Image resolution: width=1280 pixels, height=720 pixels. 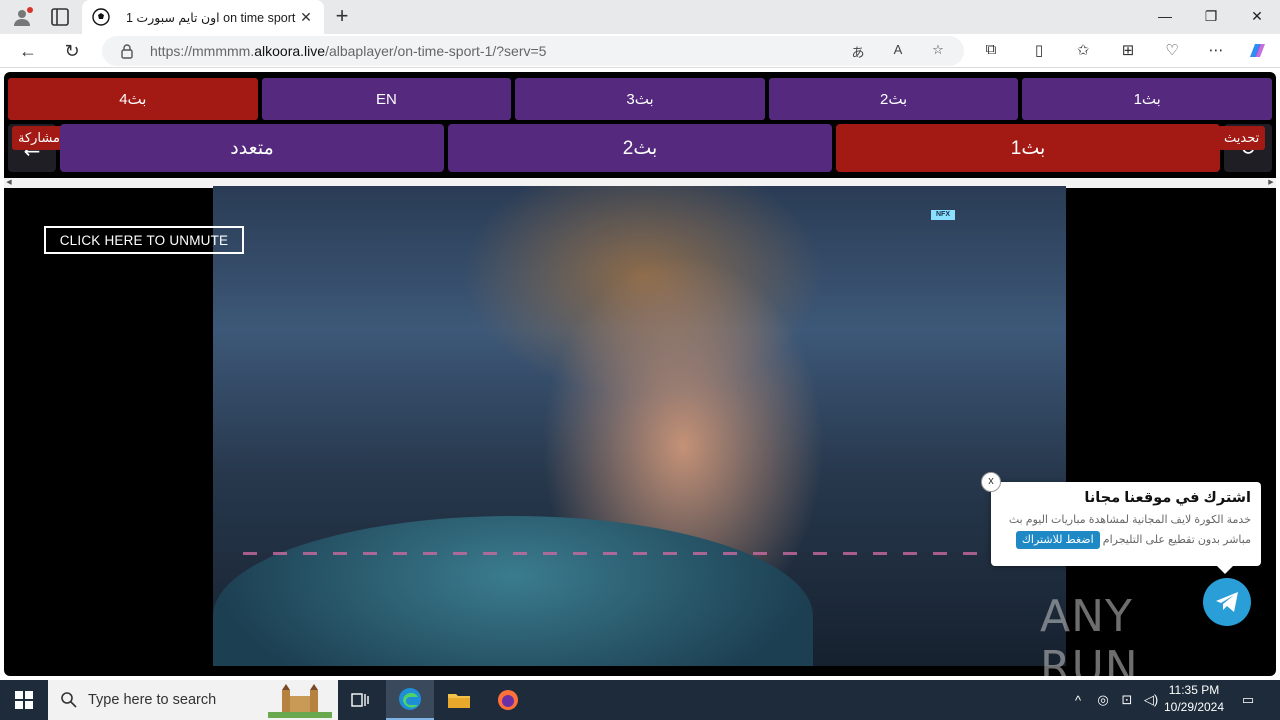 What do you see at coordinates (1167, 498) in the screenshot?
I see `popup-title: اشترك في موقعنا مجانا` at bounding box center [1167, 498].